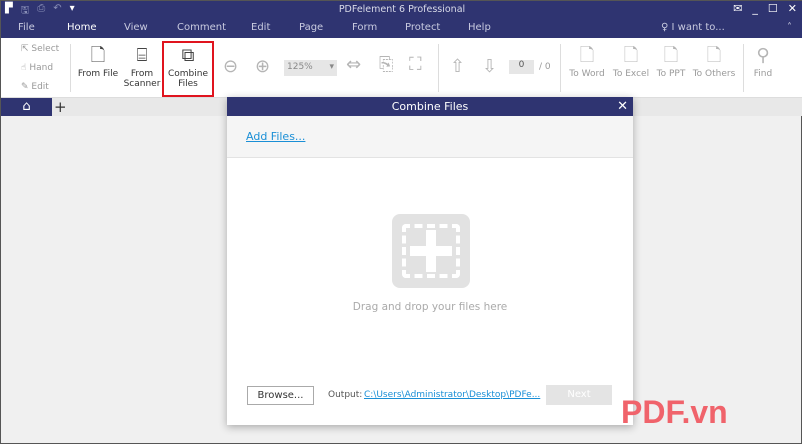  Describe the element at coordinates (755, 8) in the screenshot. I see `minimize-button: _` at that location.